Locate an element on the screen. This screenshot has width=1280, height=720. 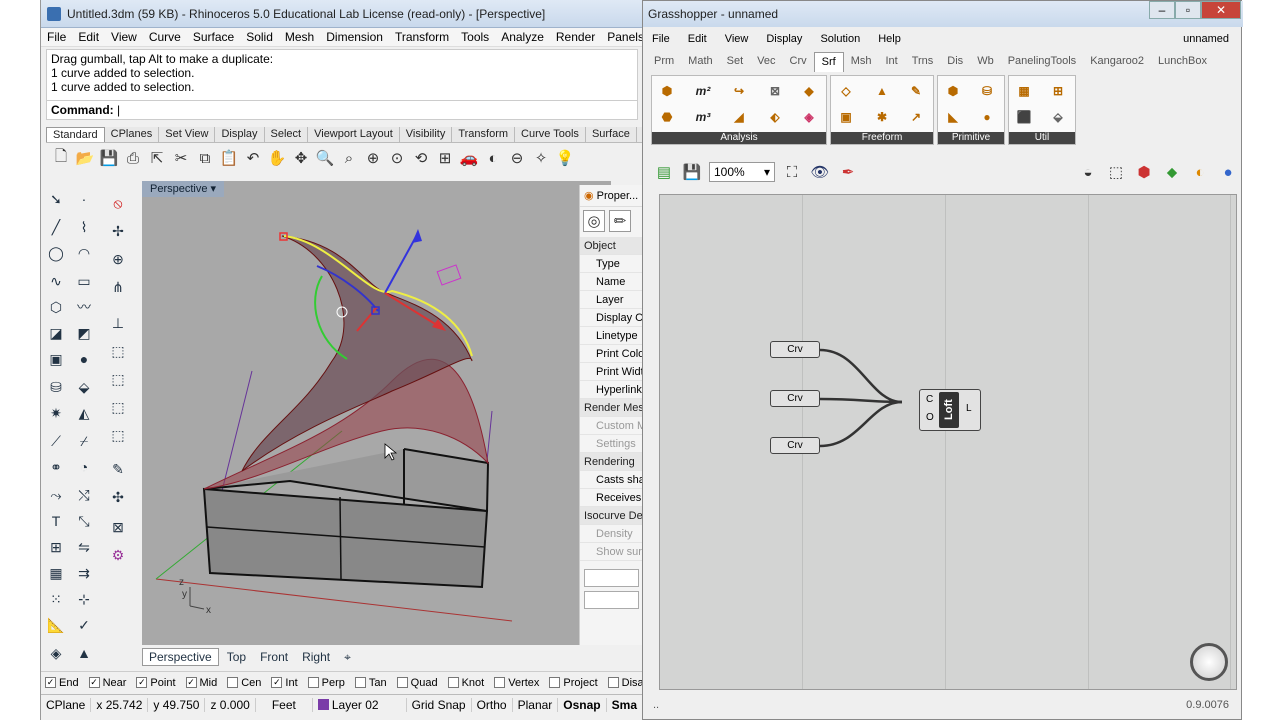
extrude-icon: ⬙ is located at coordinates (84, 387).